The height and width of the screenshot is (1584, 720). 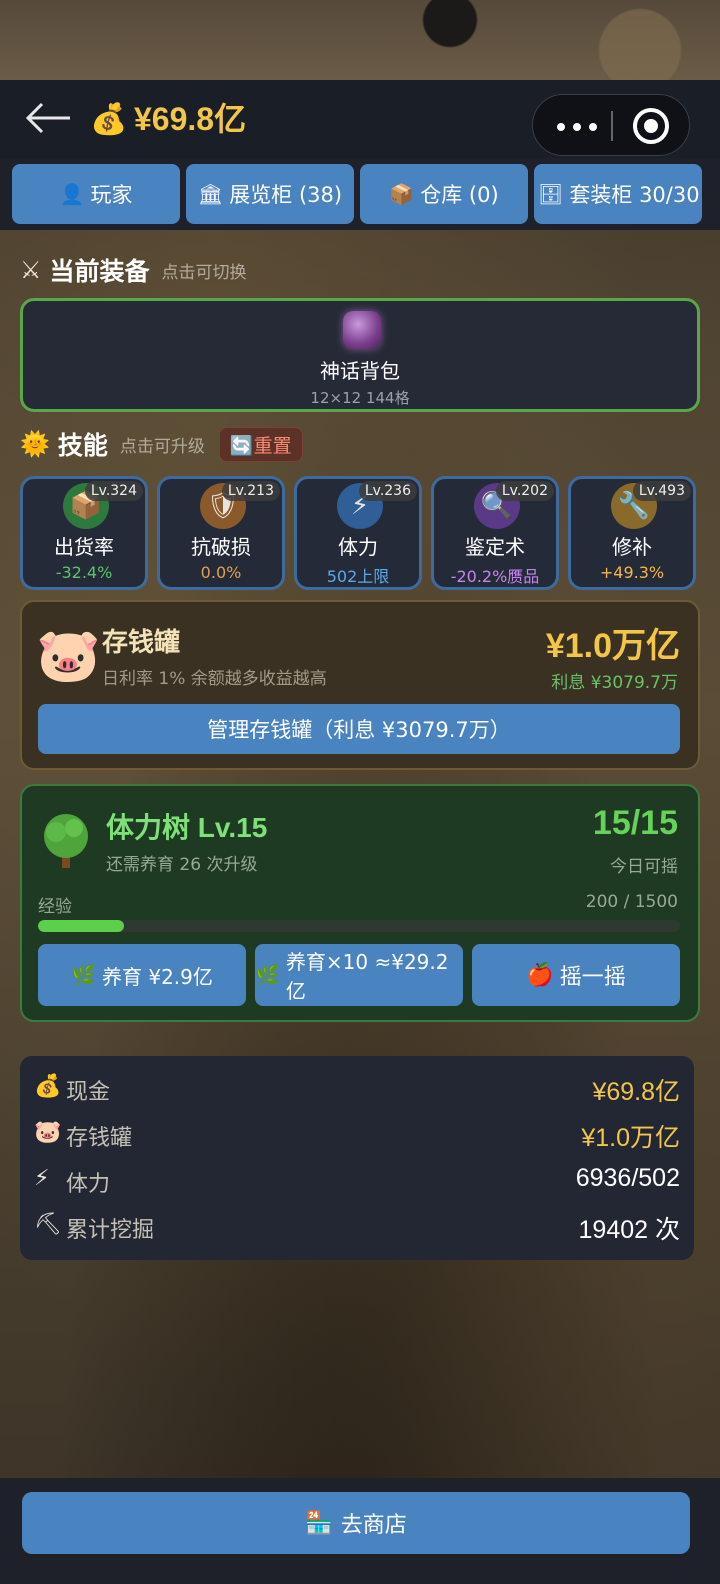 What do you see at coordinates (88, 1092) in the screenshot?
I see `stat-label: 现金` at bounding box center [88, 1092].